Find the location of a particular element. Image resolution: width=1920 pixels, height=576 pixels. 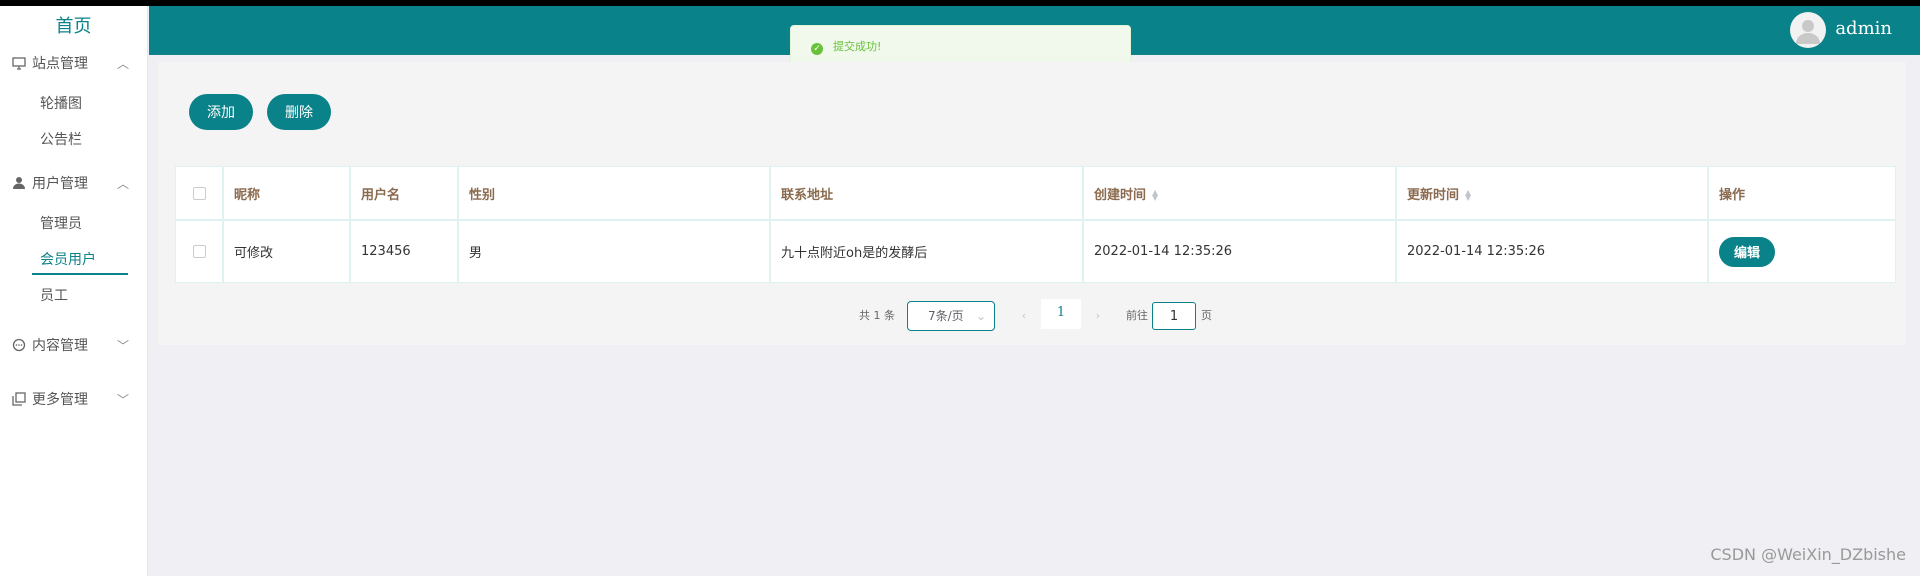

copy-icon is located at coordinates (19, 399).